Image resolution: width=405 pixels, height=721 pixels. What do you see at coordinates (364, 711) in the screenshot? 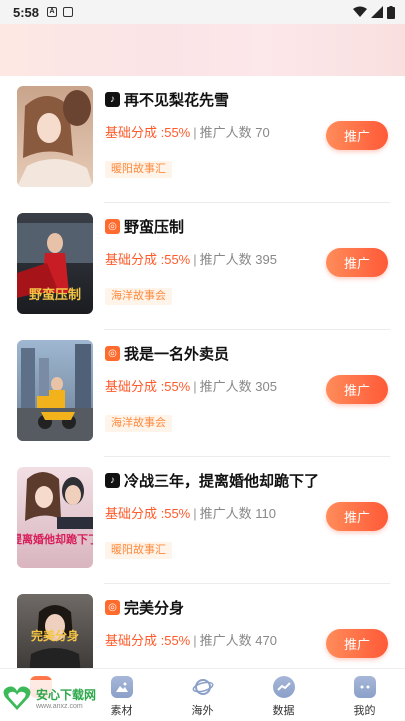
I see `nav-label: 我的` at bounding box center [364, 711].